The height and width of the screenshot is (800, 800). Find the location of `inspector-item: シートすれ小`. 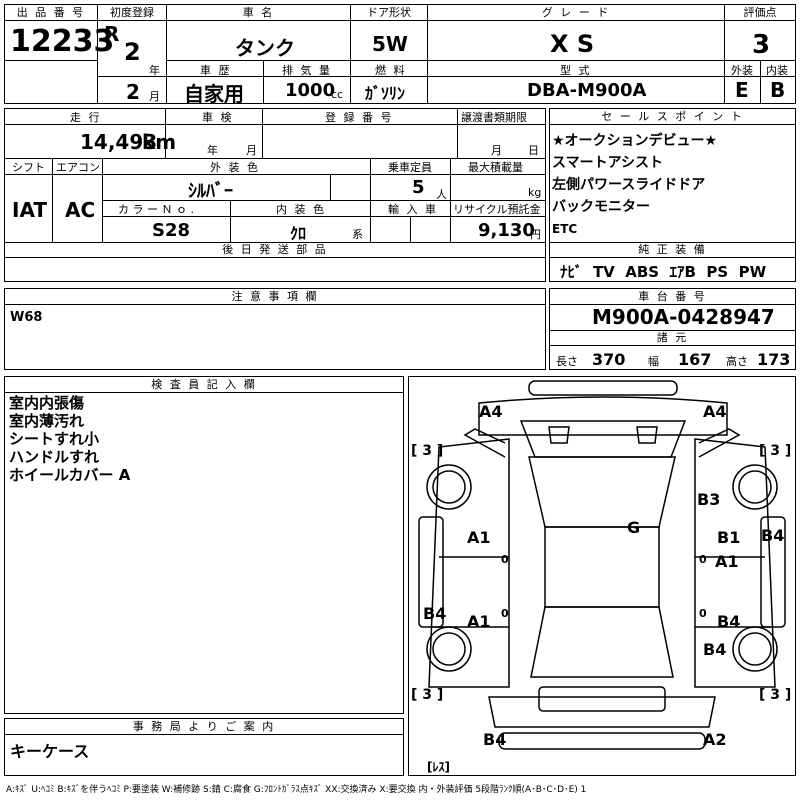

inspector-item: シートすれ小 is located at coordinates (54, 439).